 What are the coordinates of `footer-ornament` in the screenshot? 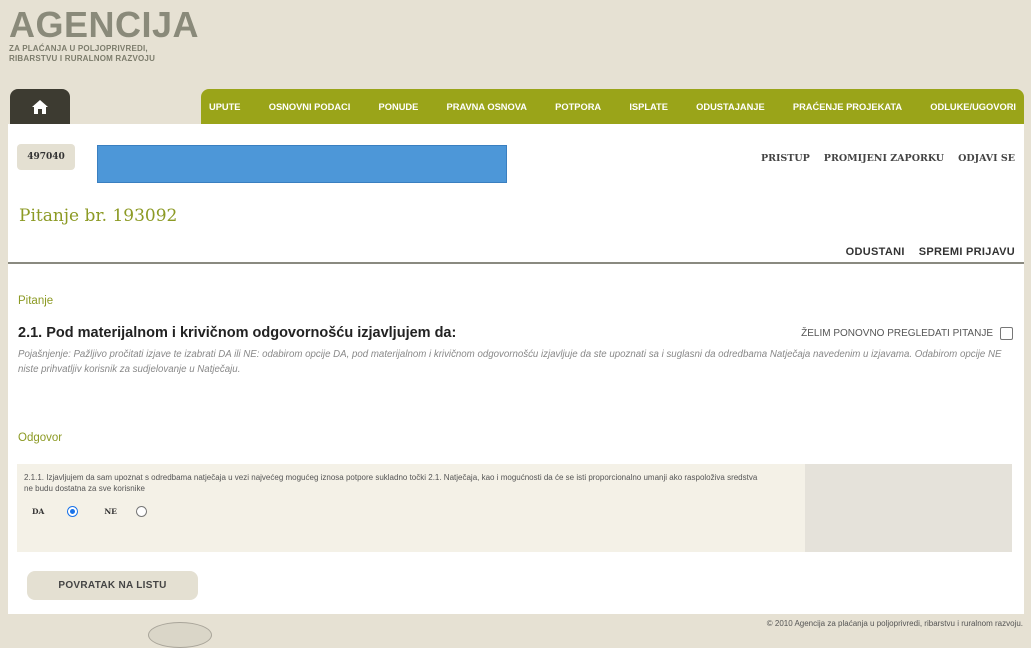 It's located at (180, 635).